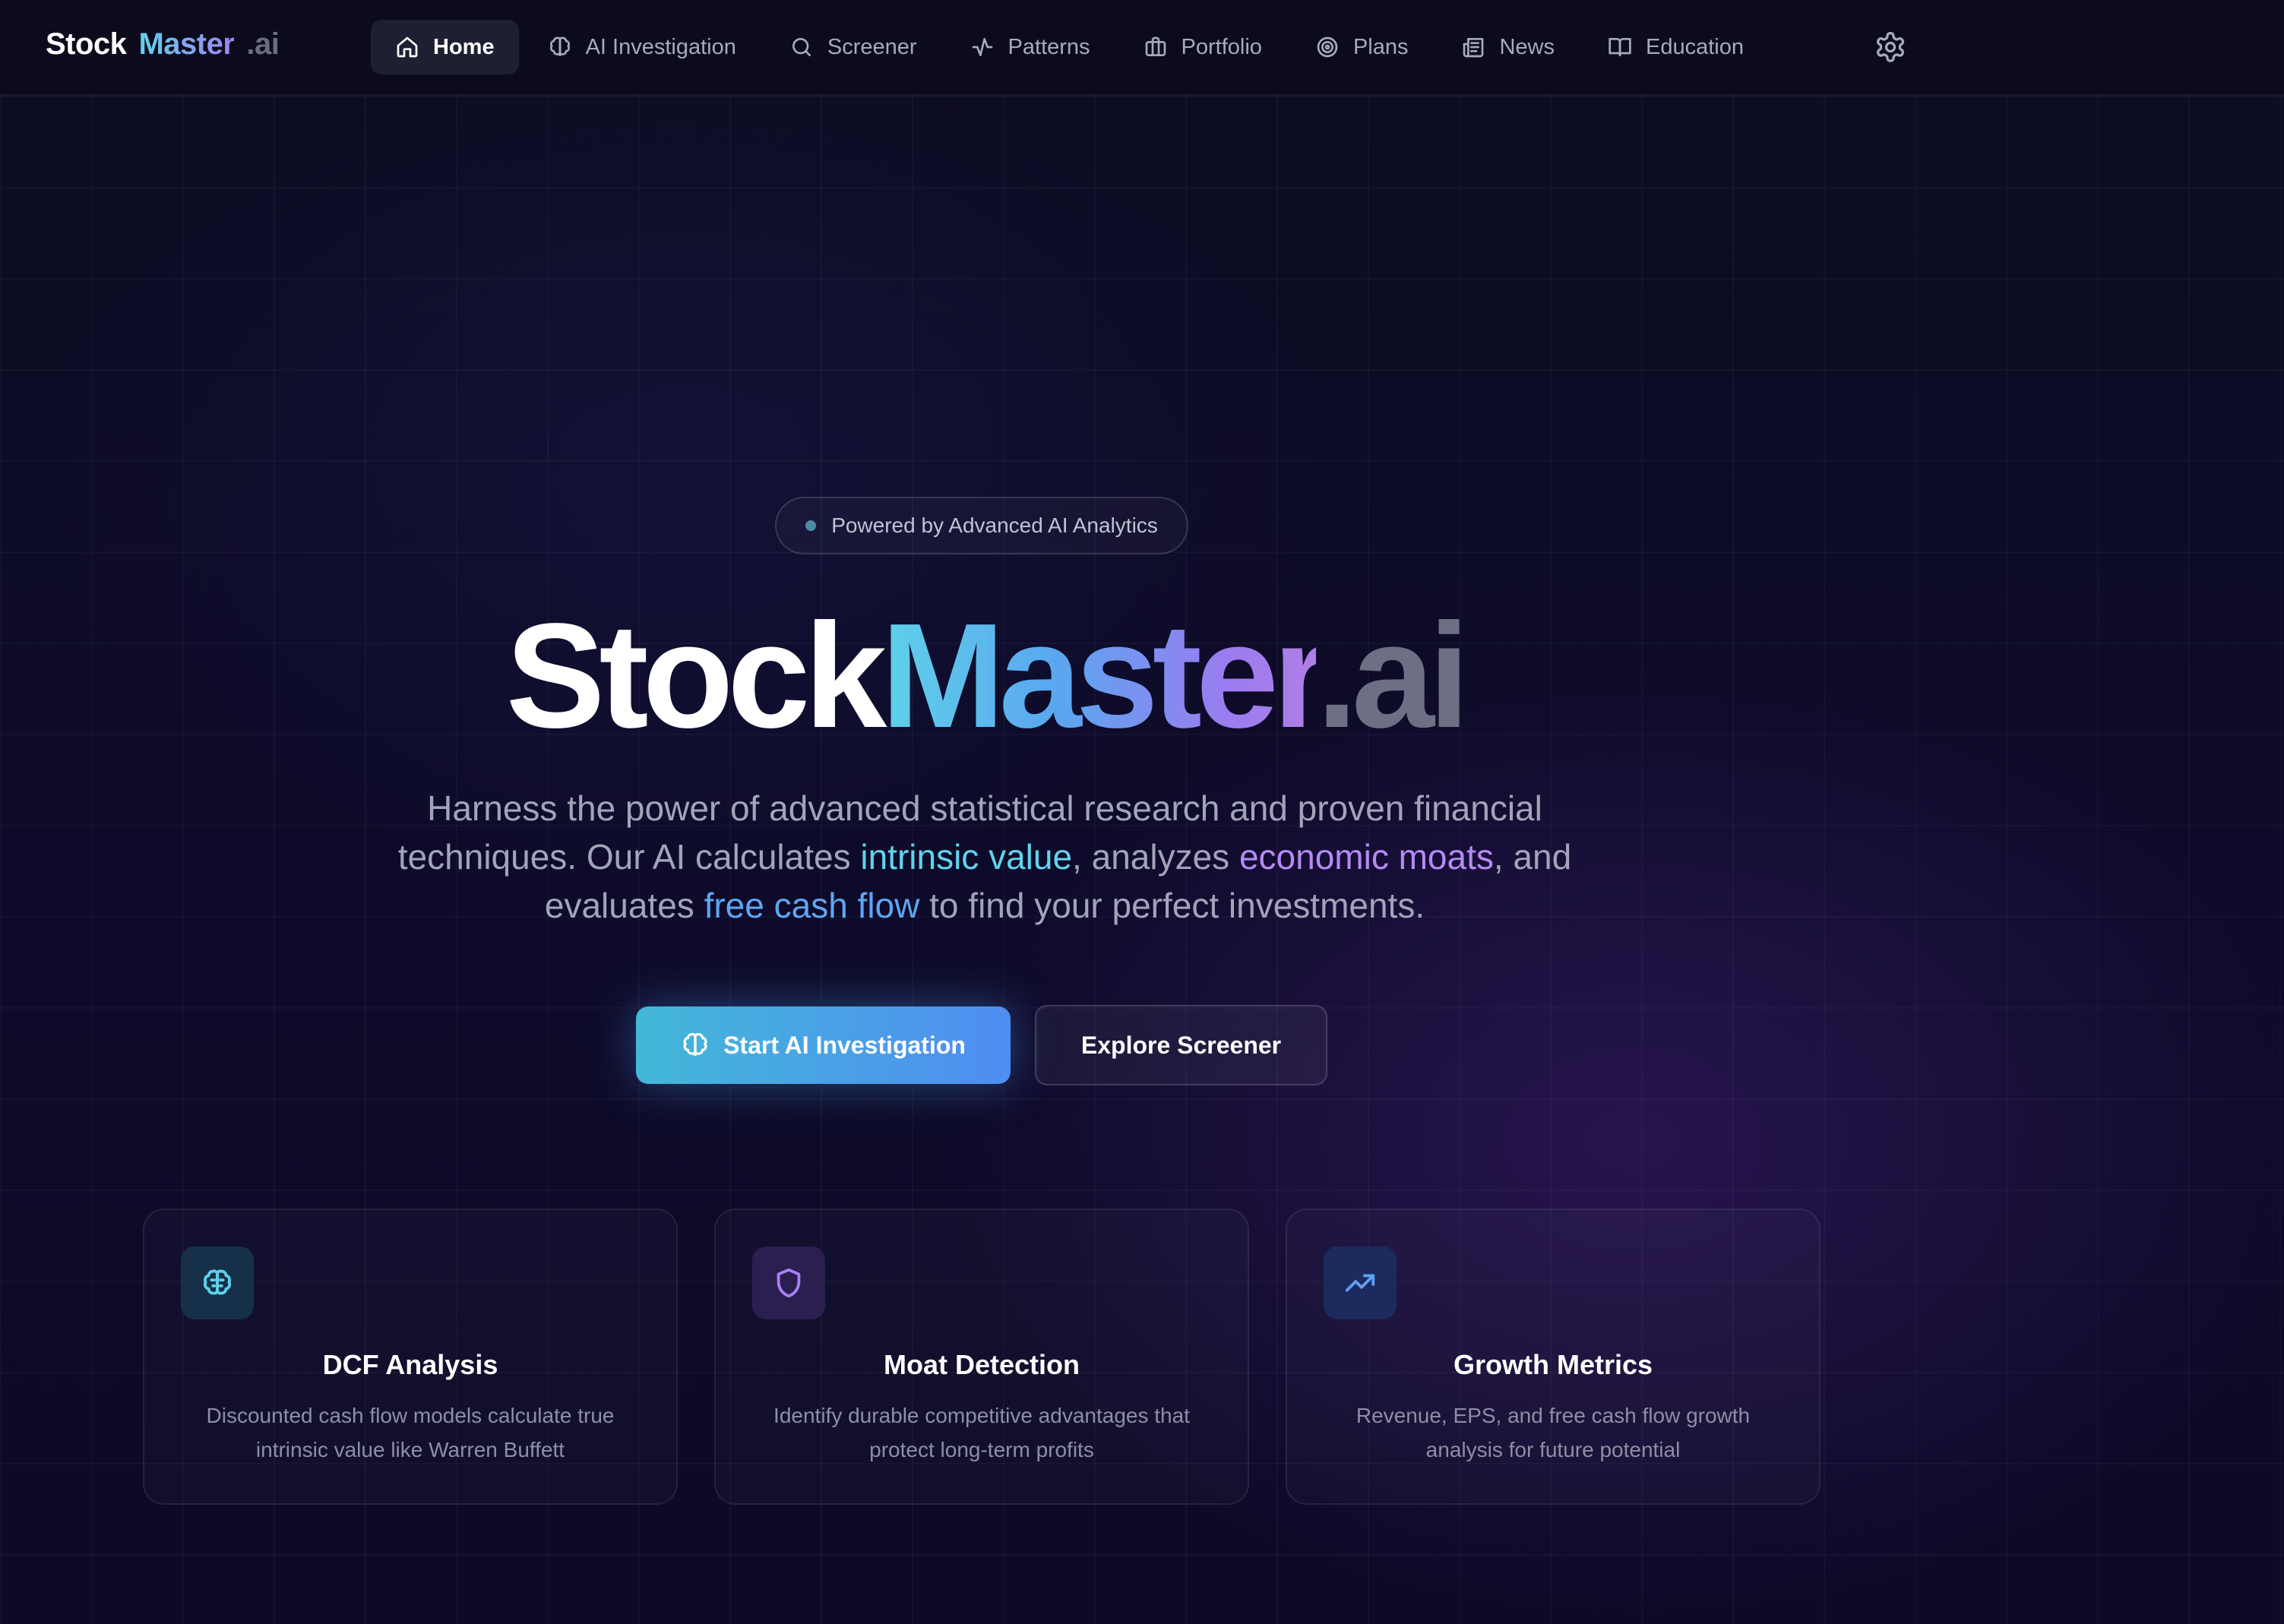 The width and height of the screenshot is (2284, 1624). I want to click on start-ai-investigation-button: Start AI Investigation, so click(823, 1045).